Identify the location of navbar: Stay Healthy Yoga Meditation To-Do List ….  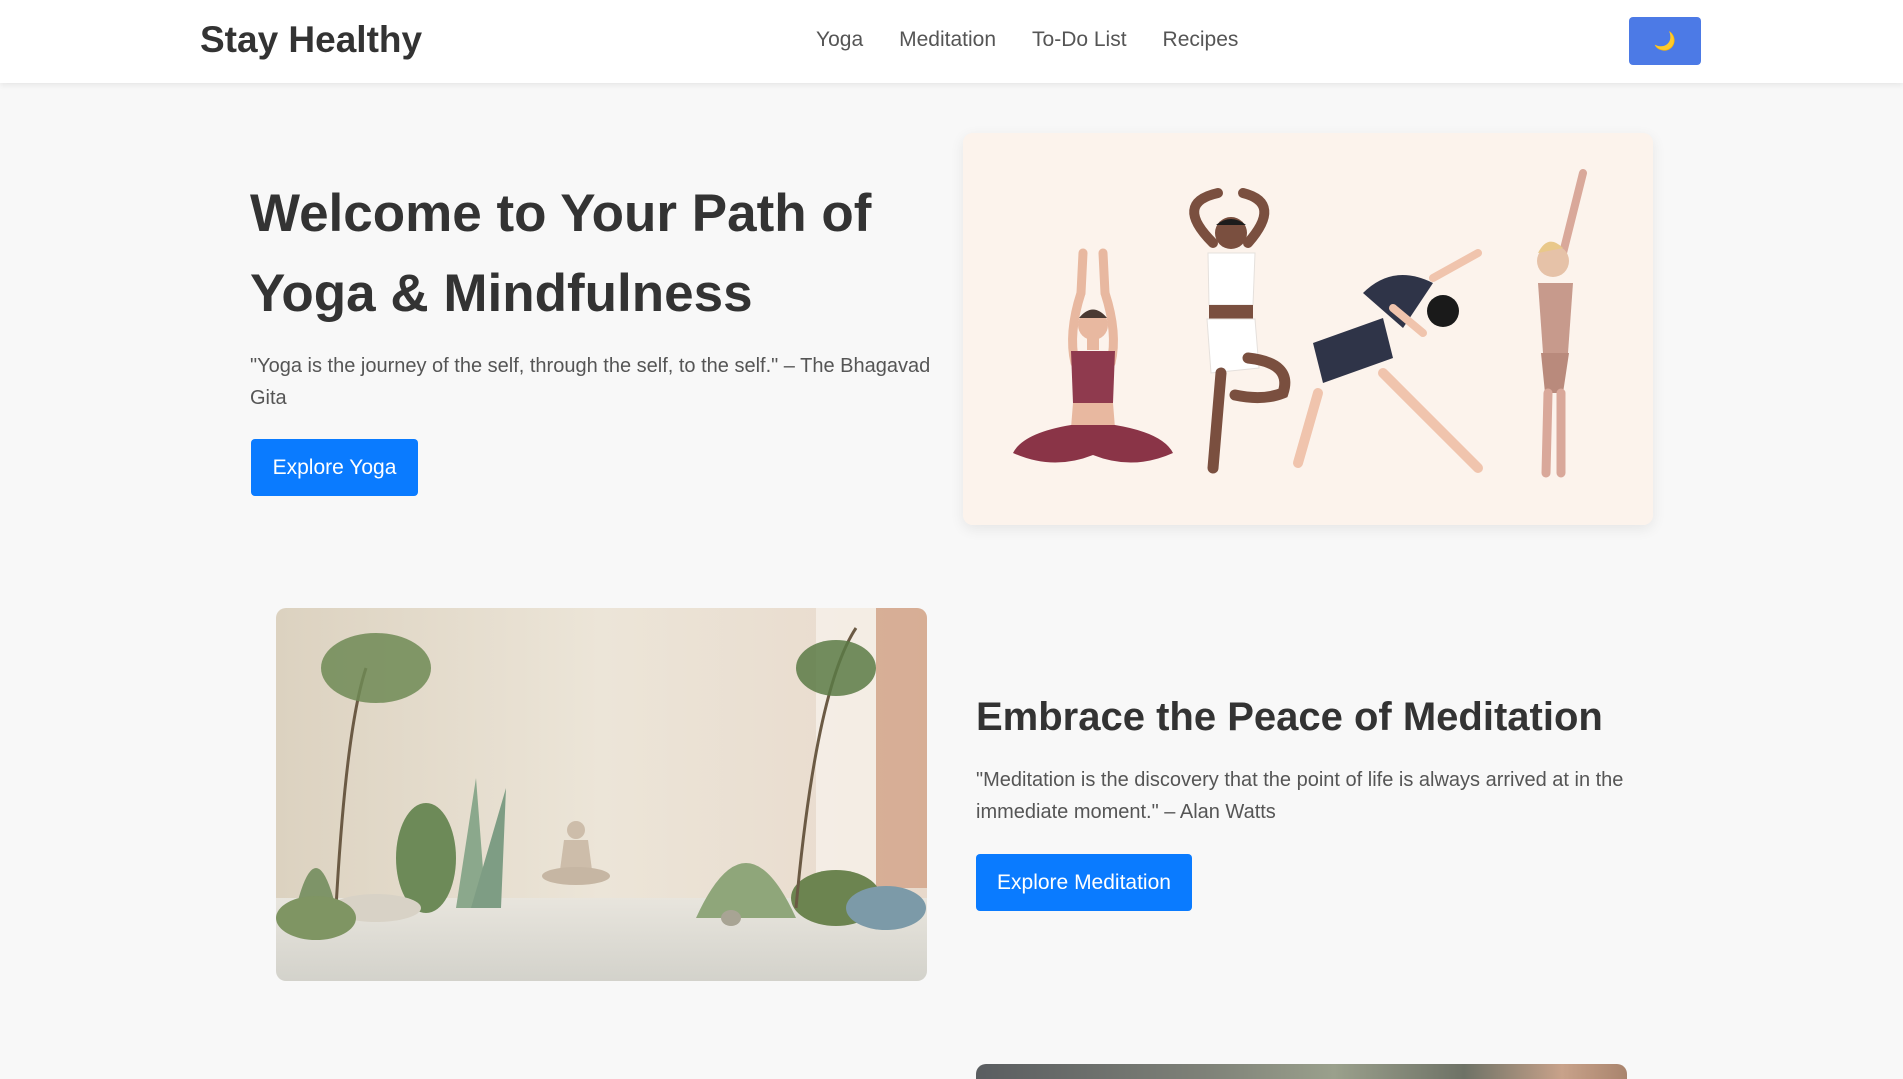
(951, 41).